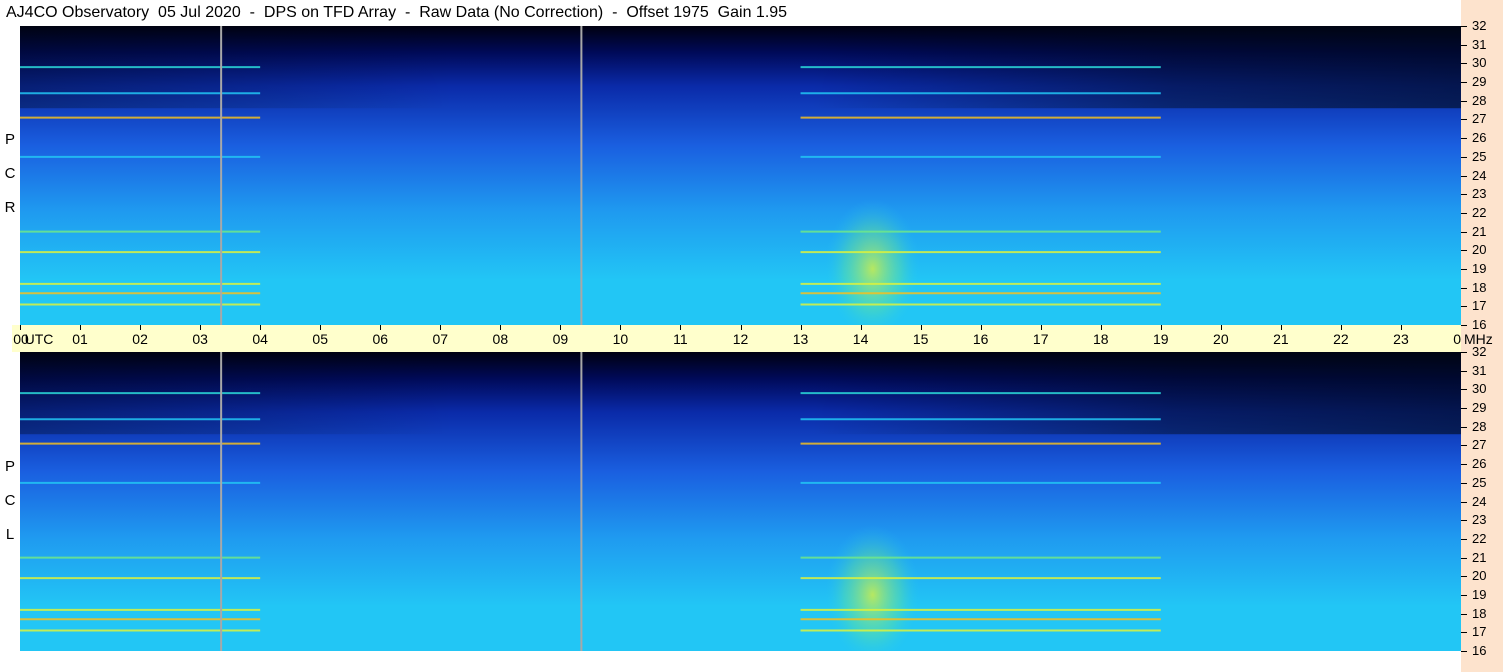  Describe the element at coordinates (9, 139) in the screenshot. I see `pol-letter: P` at that location.